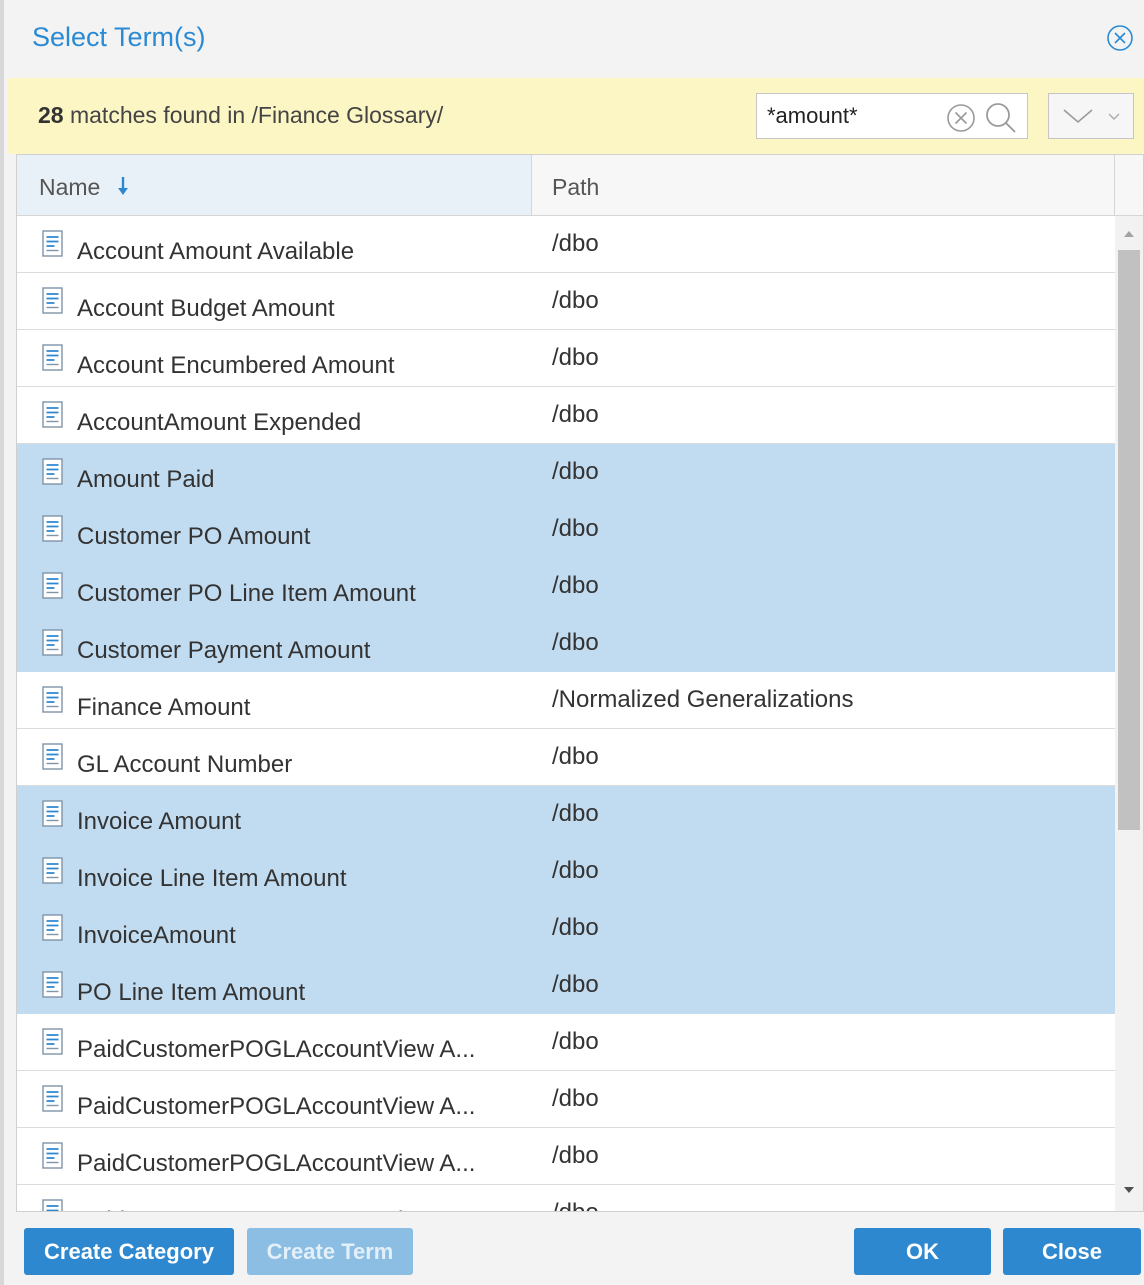 The width and height of the screenshot is (1144, 1285). I want to click on table-row: Customer PO Amount/dbo, so click(566, 529).